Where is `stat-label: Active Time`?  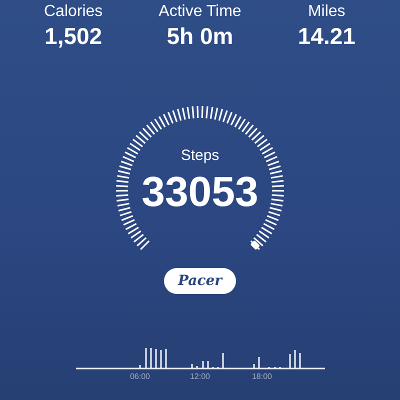
stat-label: Active Time is located at coordinates (200, 12).